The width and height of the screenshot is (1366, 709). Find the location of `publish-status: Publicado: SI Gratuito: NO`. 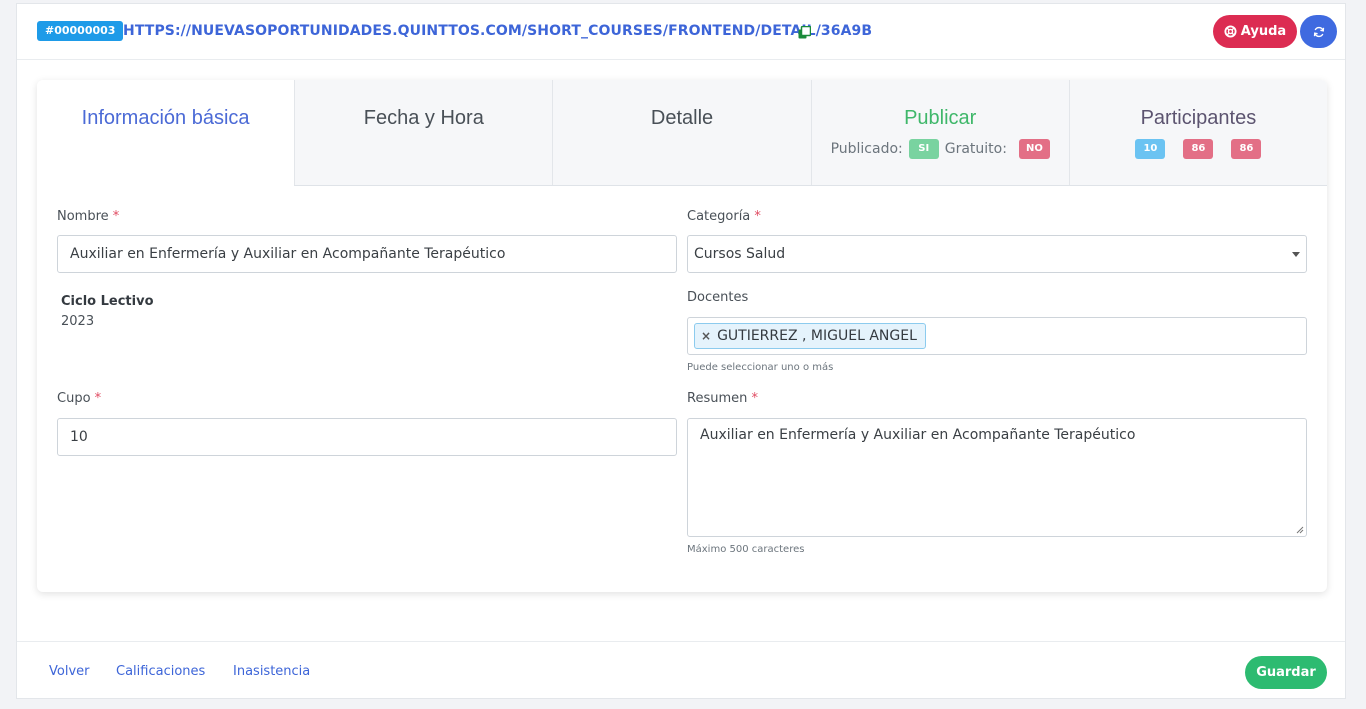

publish-status: Publicado: SI Gratuito: NO is located at coordinates (940, 149).